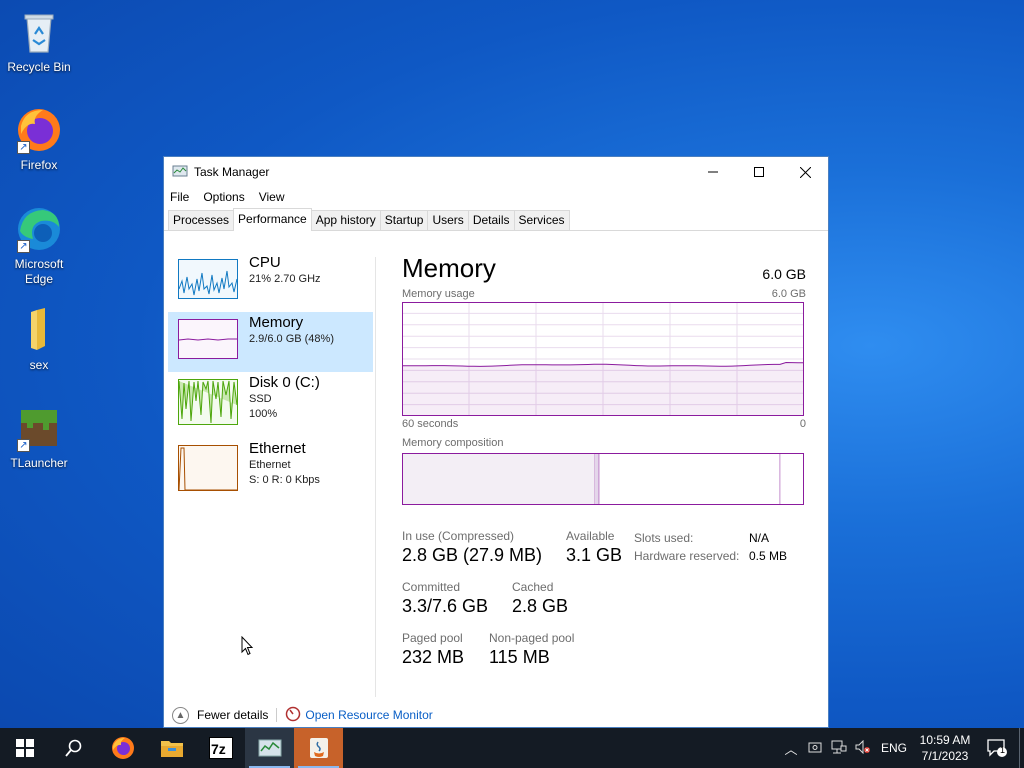 The image size is (1024, 768). I want to click on memory-usage-graph, so click(603, 359).